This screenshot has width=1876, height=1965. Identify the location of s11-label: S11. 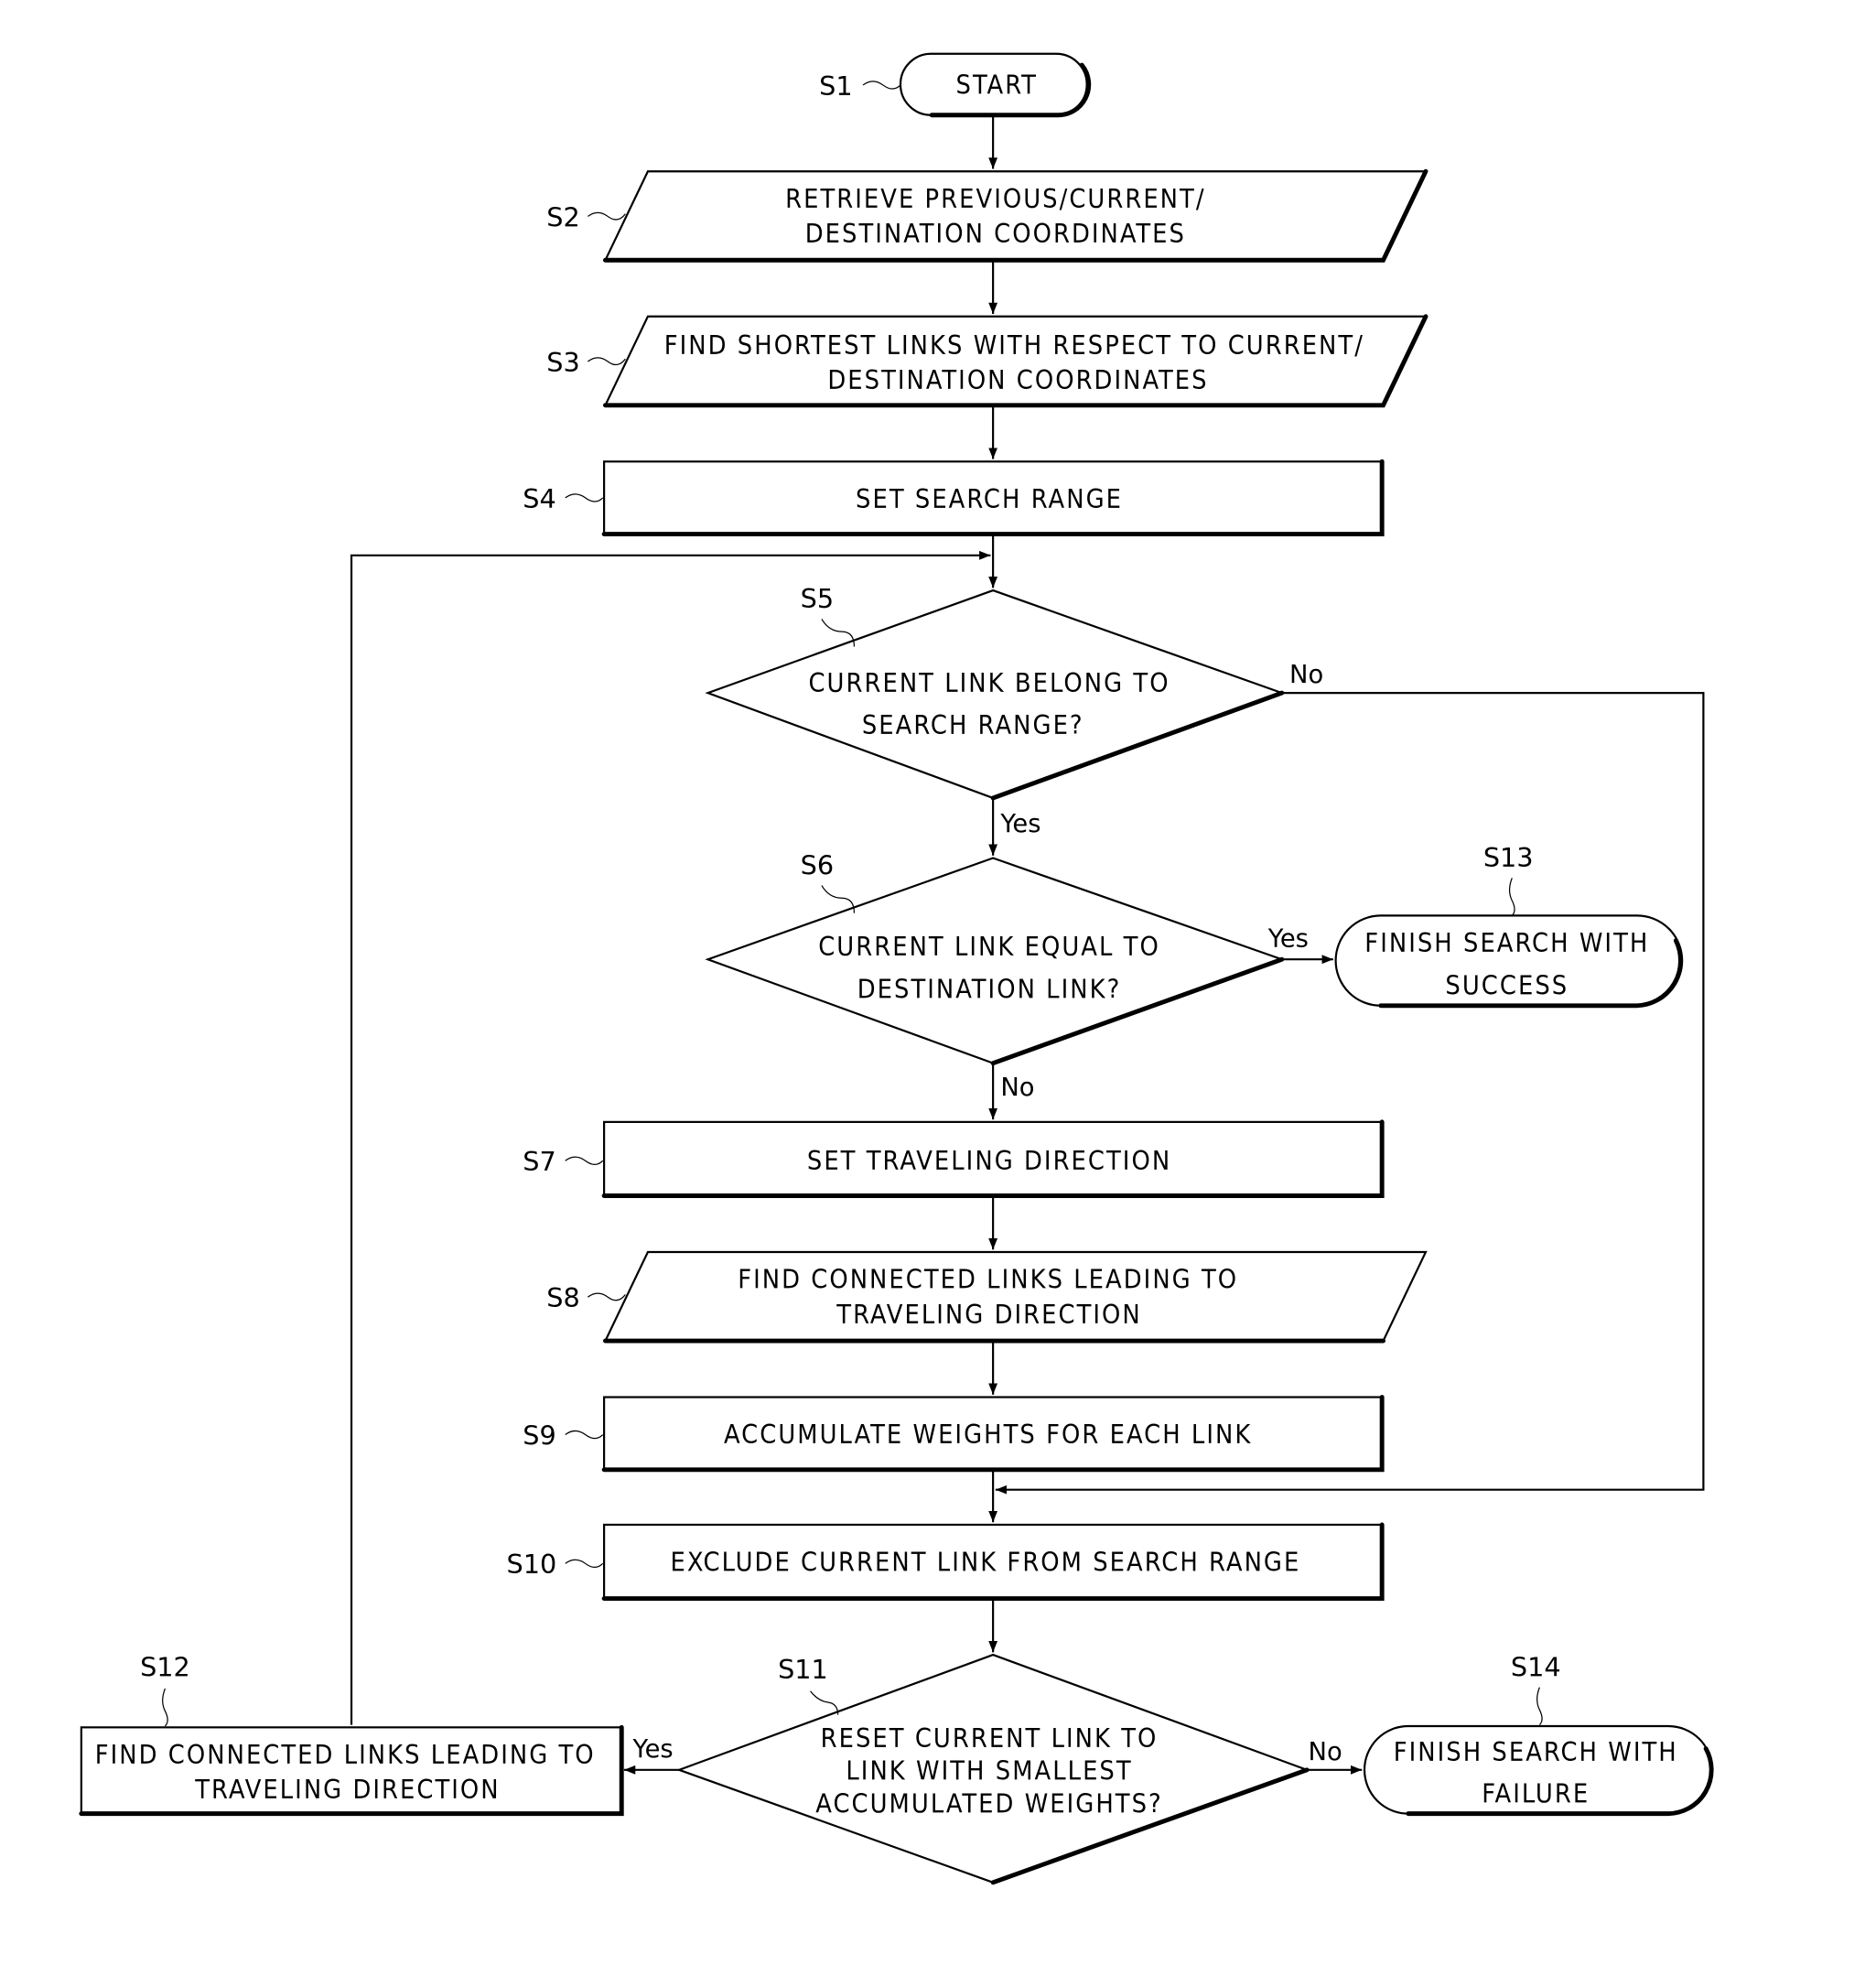
(803, 1669).